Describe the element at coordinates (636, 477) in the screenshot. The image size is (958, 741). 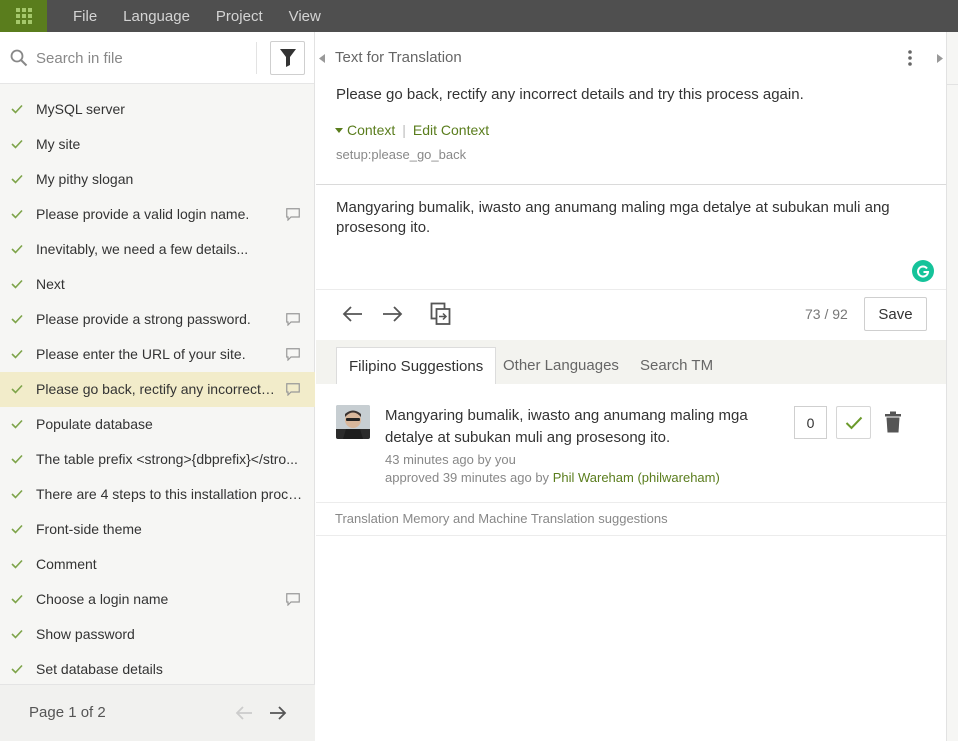
I see `approver-link: Phil Wareham (philwareham)` at that location.